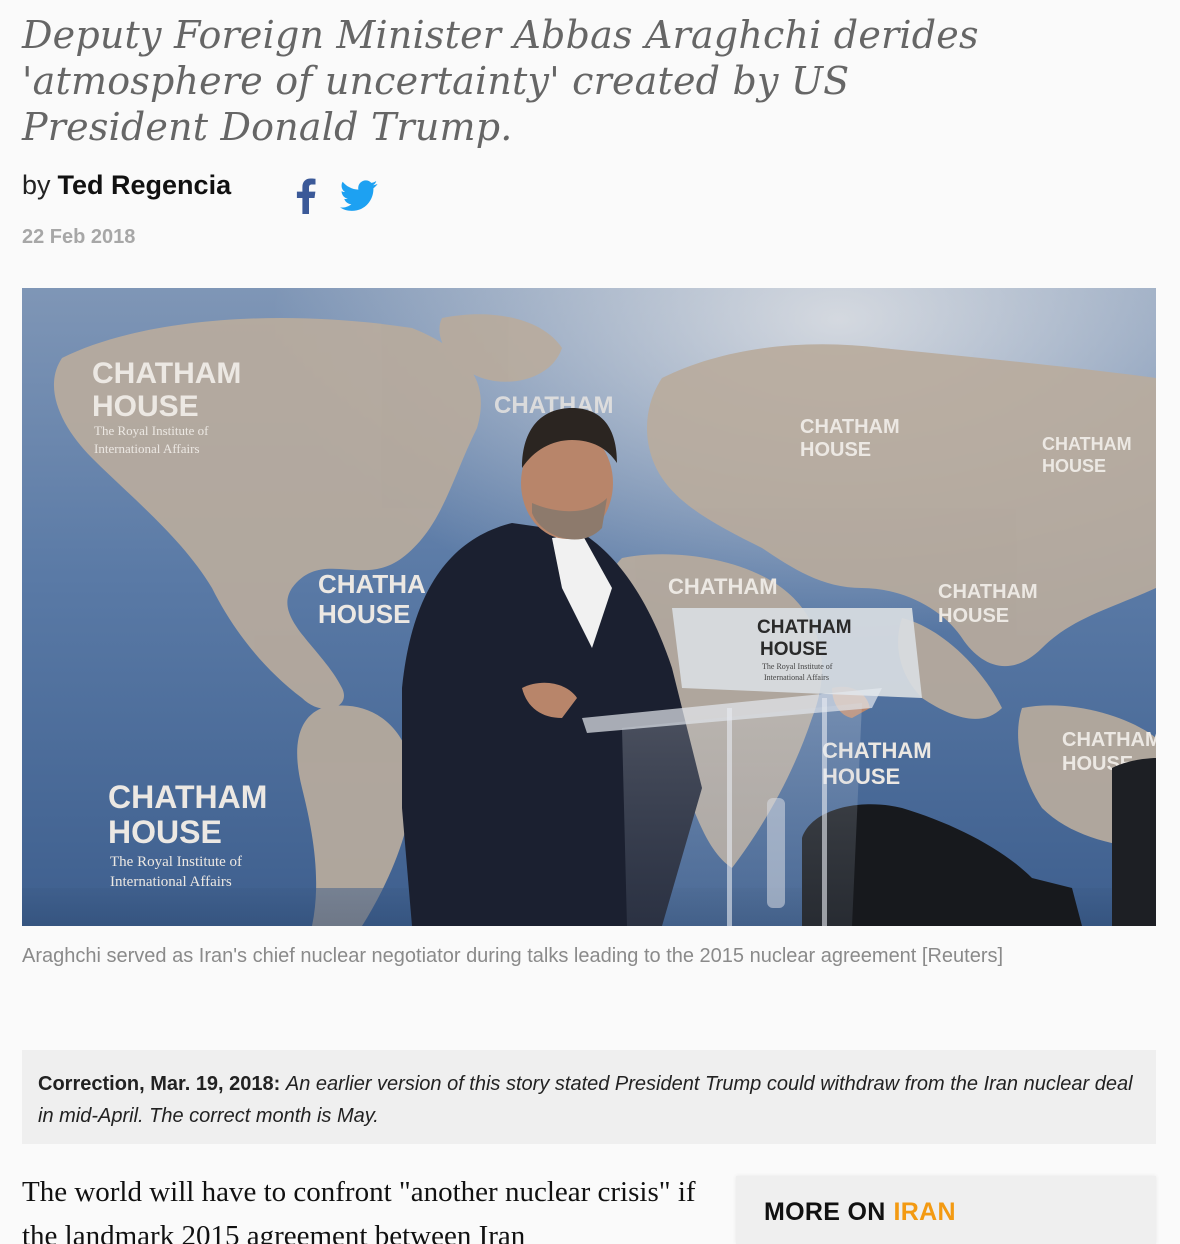 This screenshot has width=1180, height=1244. What do you see at coordinates (159, 1084) in the screenshot?
I see `correction-label: Correction, Mar. 19, 2018:` at bounding box center [159, 1084].